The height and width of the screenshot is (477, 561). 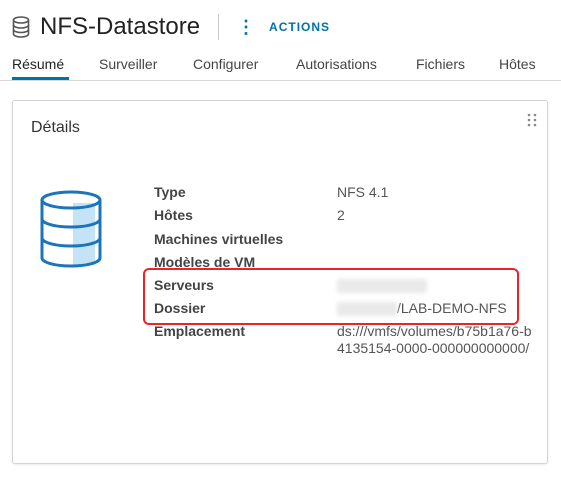 I want to click on page-header: NFS-Datastore ⋮ ACTIONS, so click(x=171, y=27).